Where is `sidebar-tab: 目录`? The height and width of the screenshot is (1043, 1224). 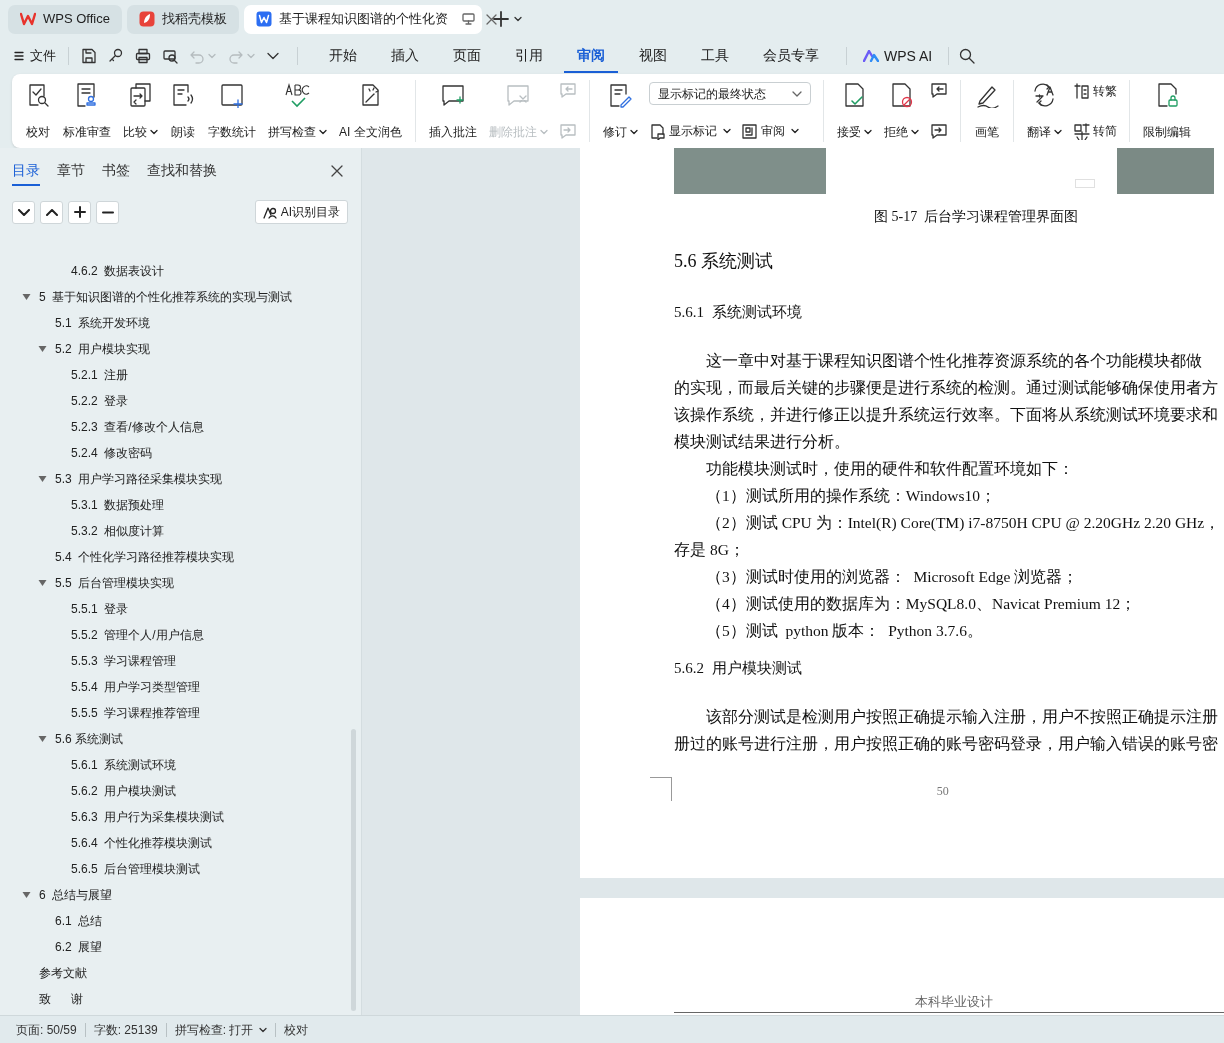
sidebar-tab: 目录 is located at coordinates (26, 171).